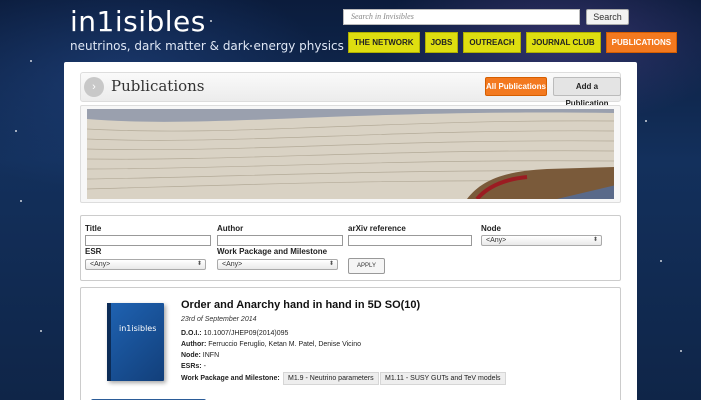  What do you see at coordinates (138, 328) in the screenshot?
I see `cover-logo-text: in1isibles` at bounding box center [138, 328].